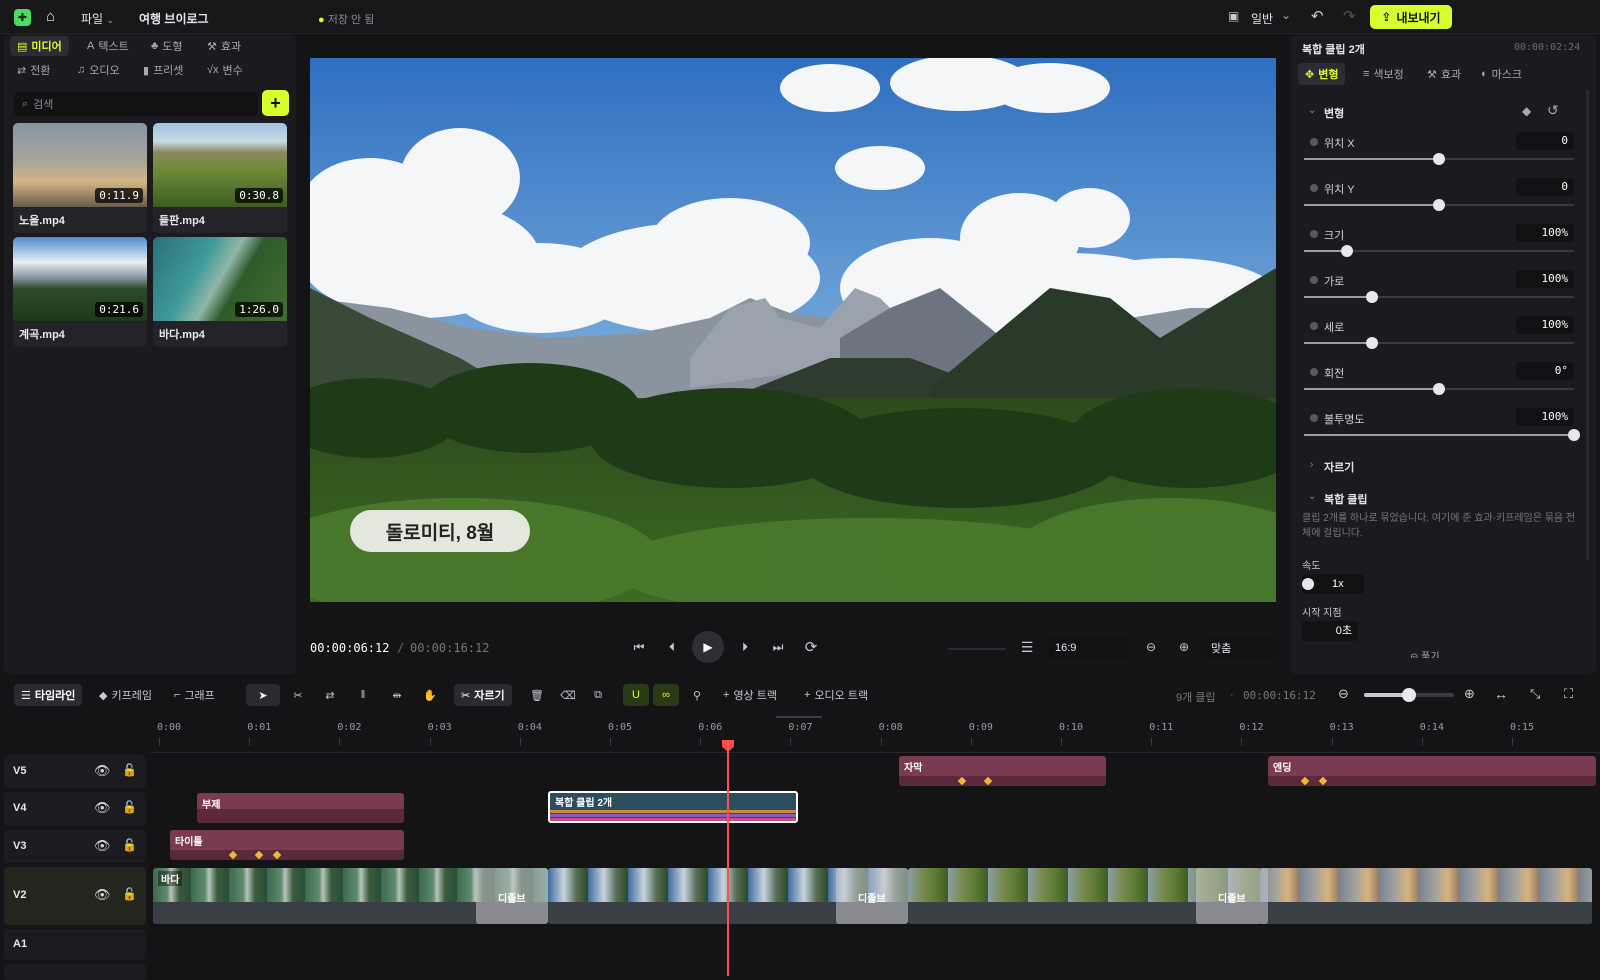 This screenshot has height=980, width=1600. What do you see at coordinates (97, 18) in the screenshot?
I see `file-menu: 파일 ⌄` at bounding box center [97, 18].